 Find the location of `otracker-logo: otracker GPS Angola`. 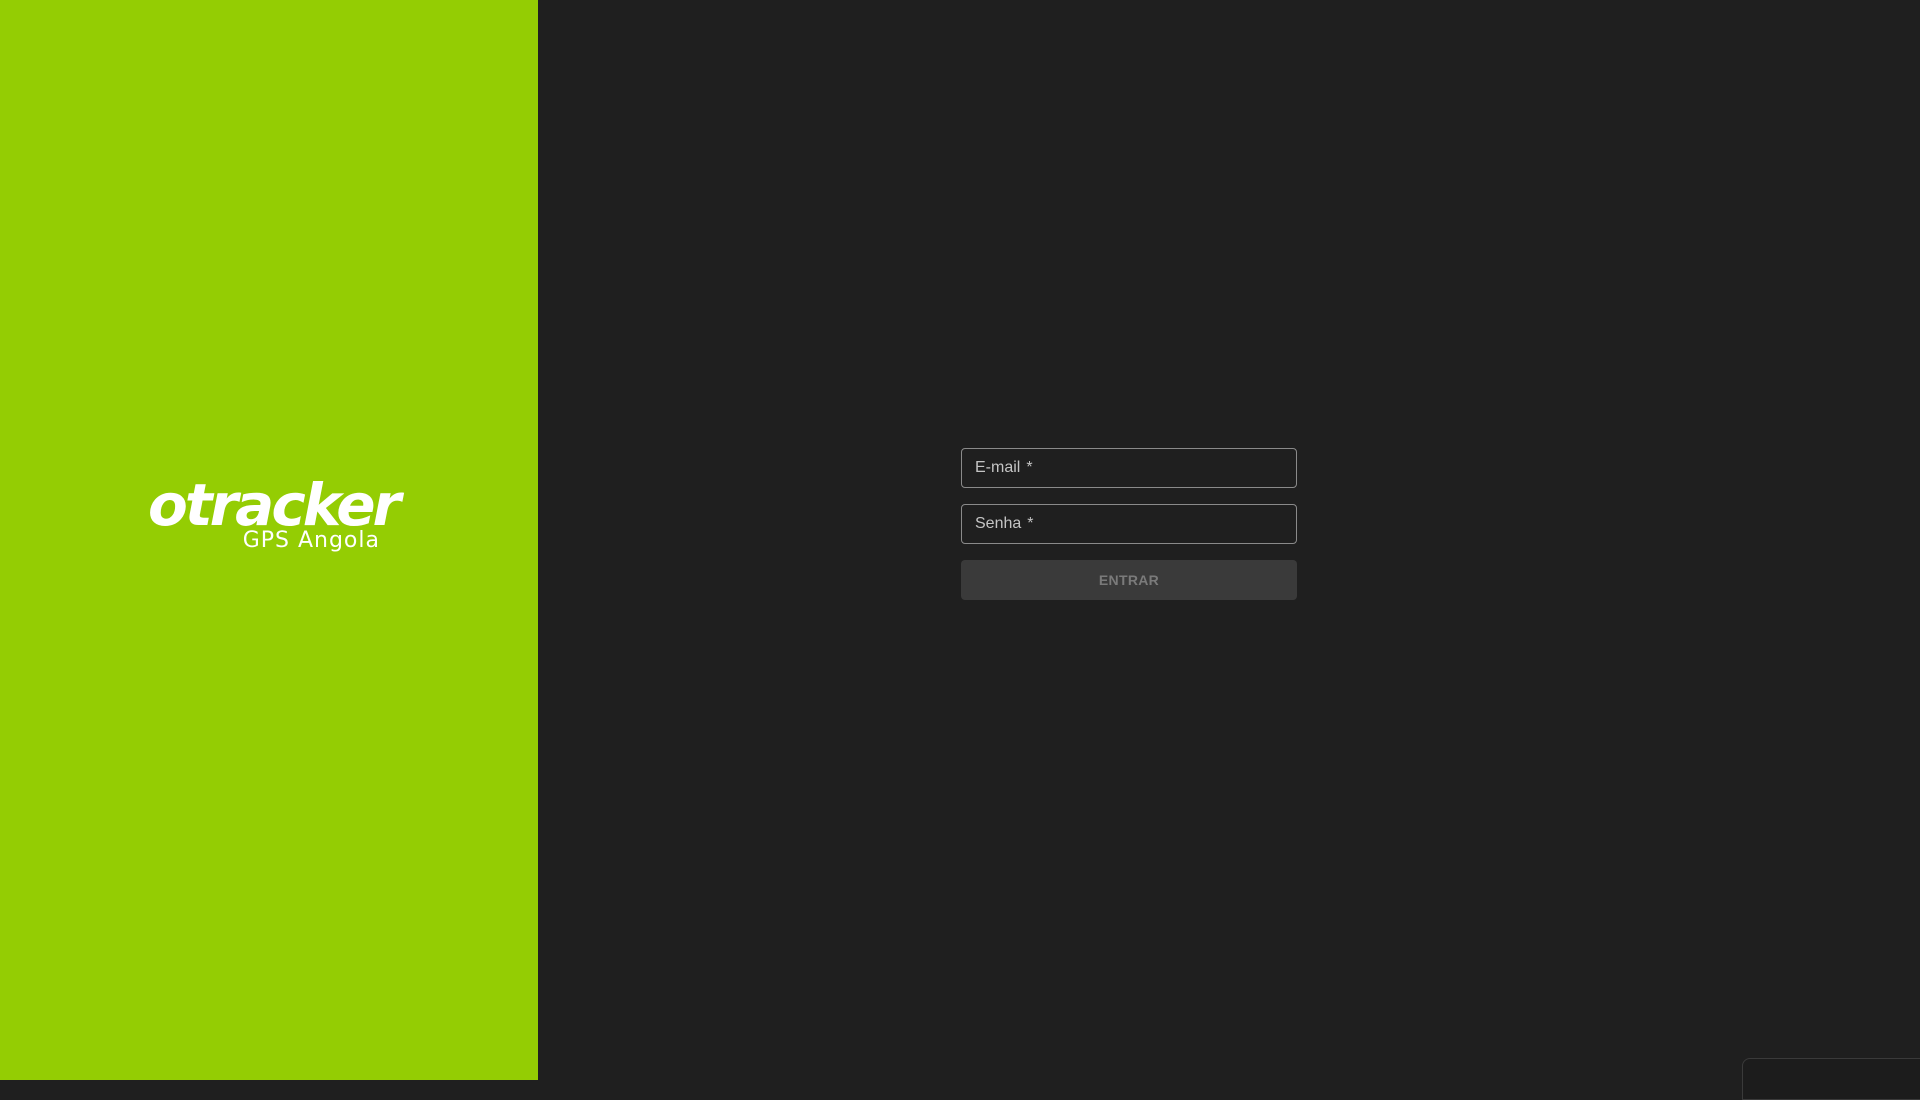

otracker-logo: otracker GPS Angola is located at coordinates (274, 515).